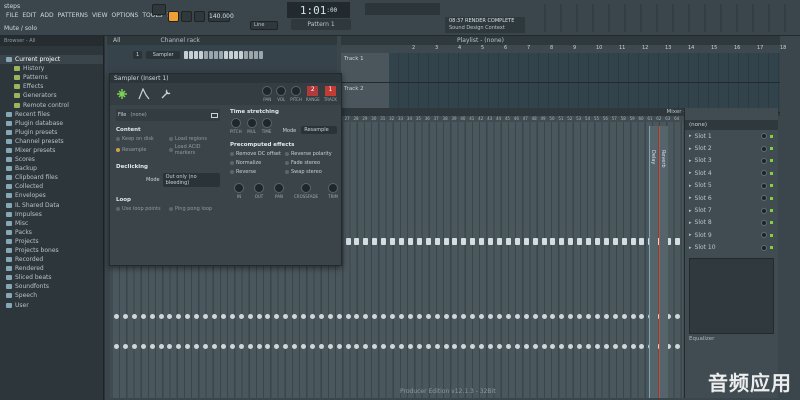 The image size is (800, 400). What do you see at coordinates (51, 150) in the screenshot?
I see `browser-item: Mixer presets` at bounding box center [51, 150].